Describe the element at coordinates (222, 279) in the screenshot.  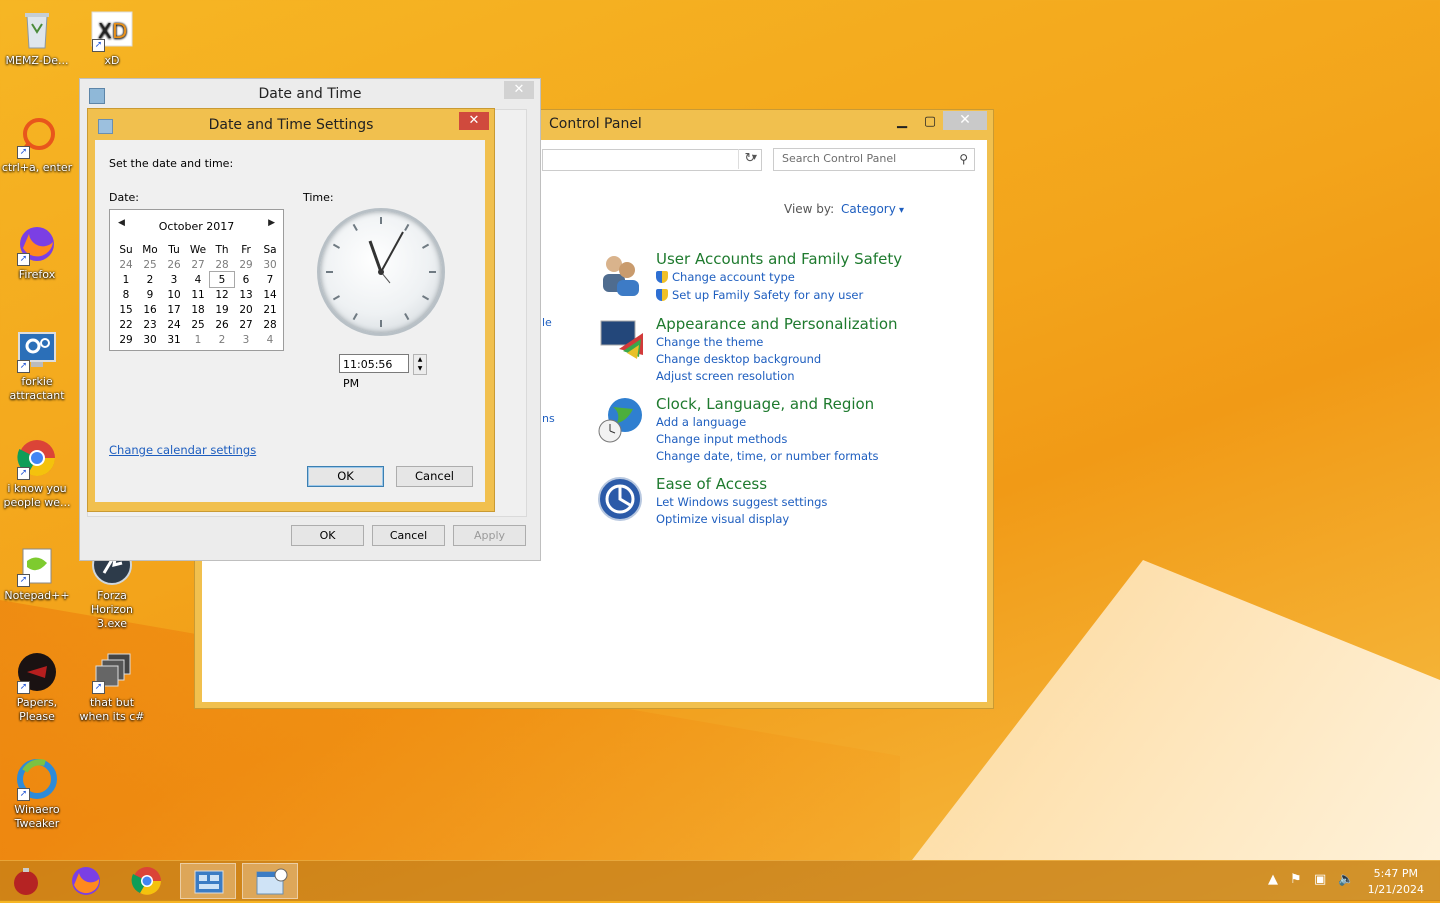
I see `calendar-day-selected: 5` at that location.